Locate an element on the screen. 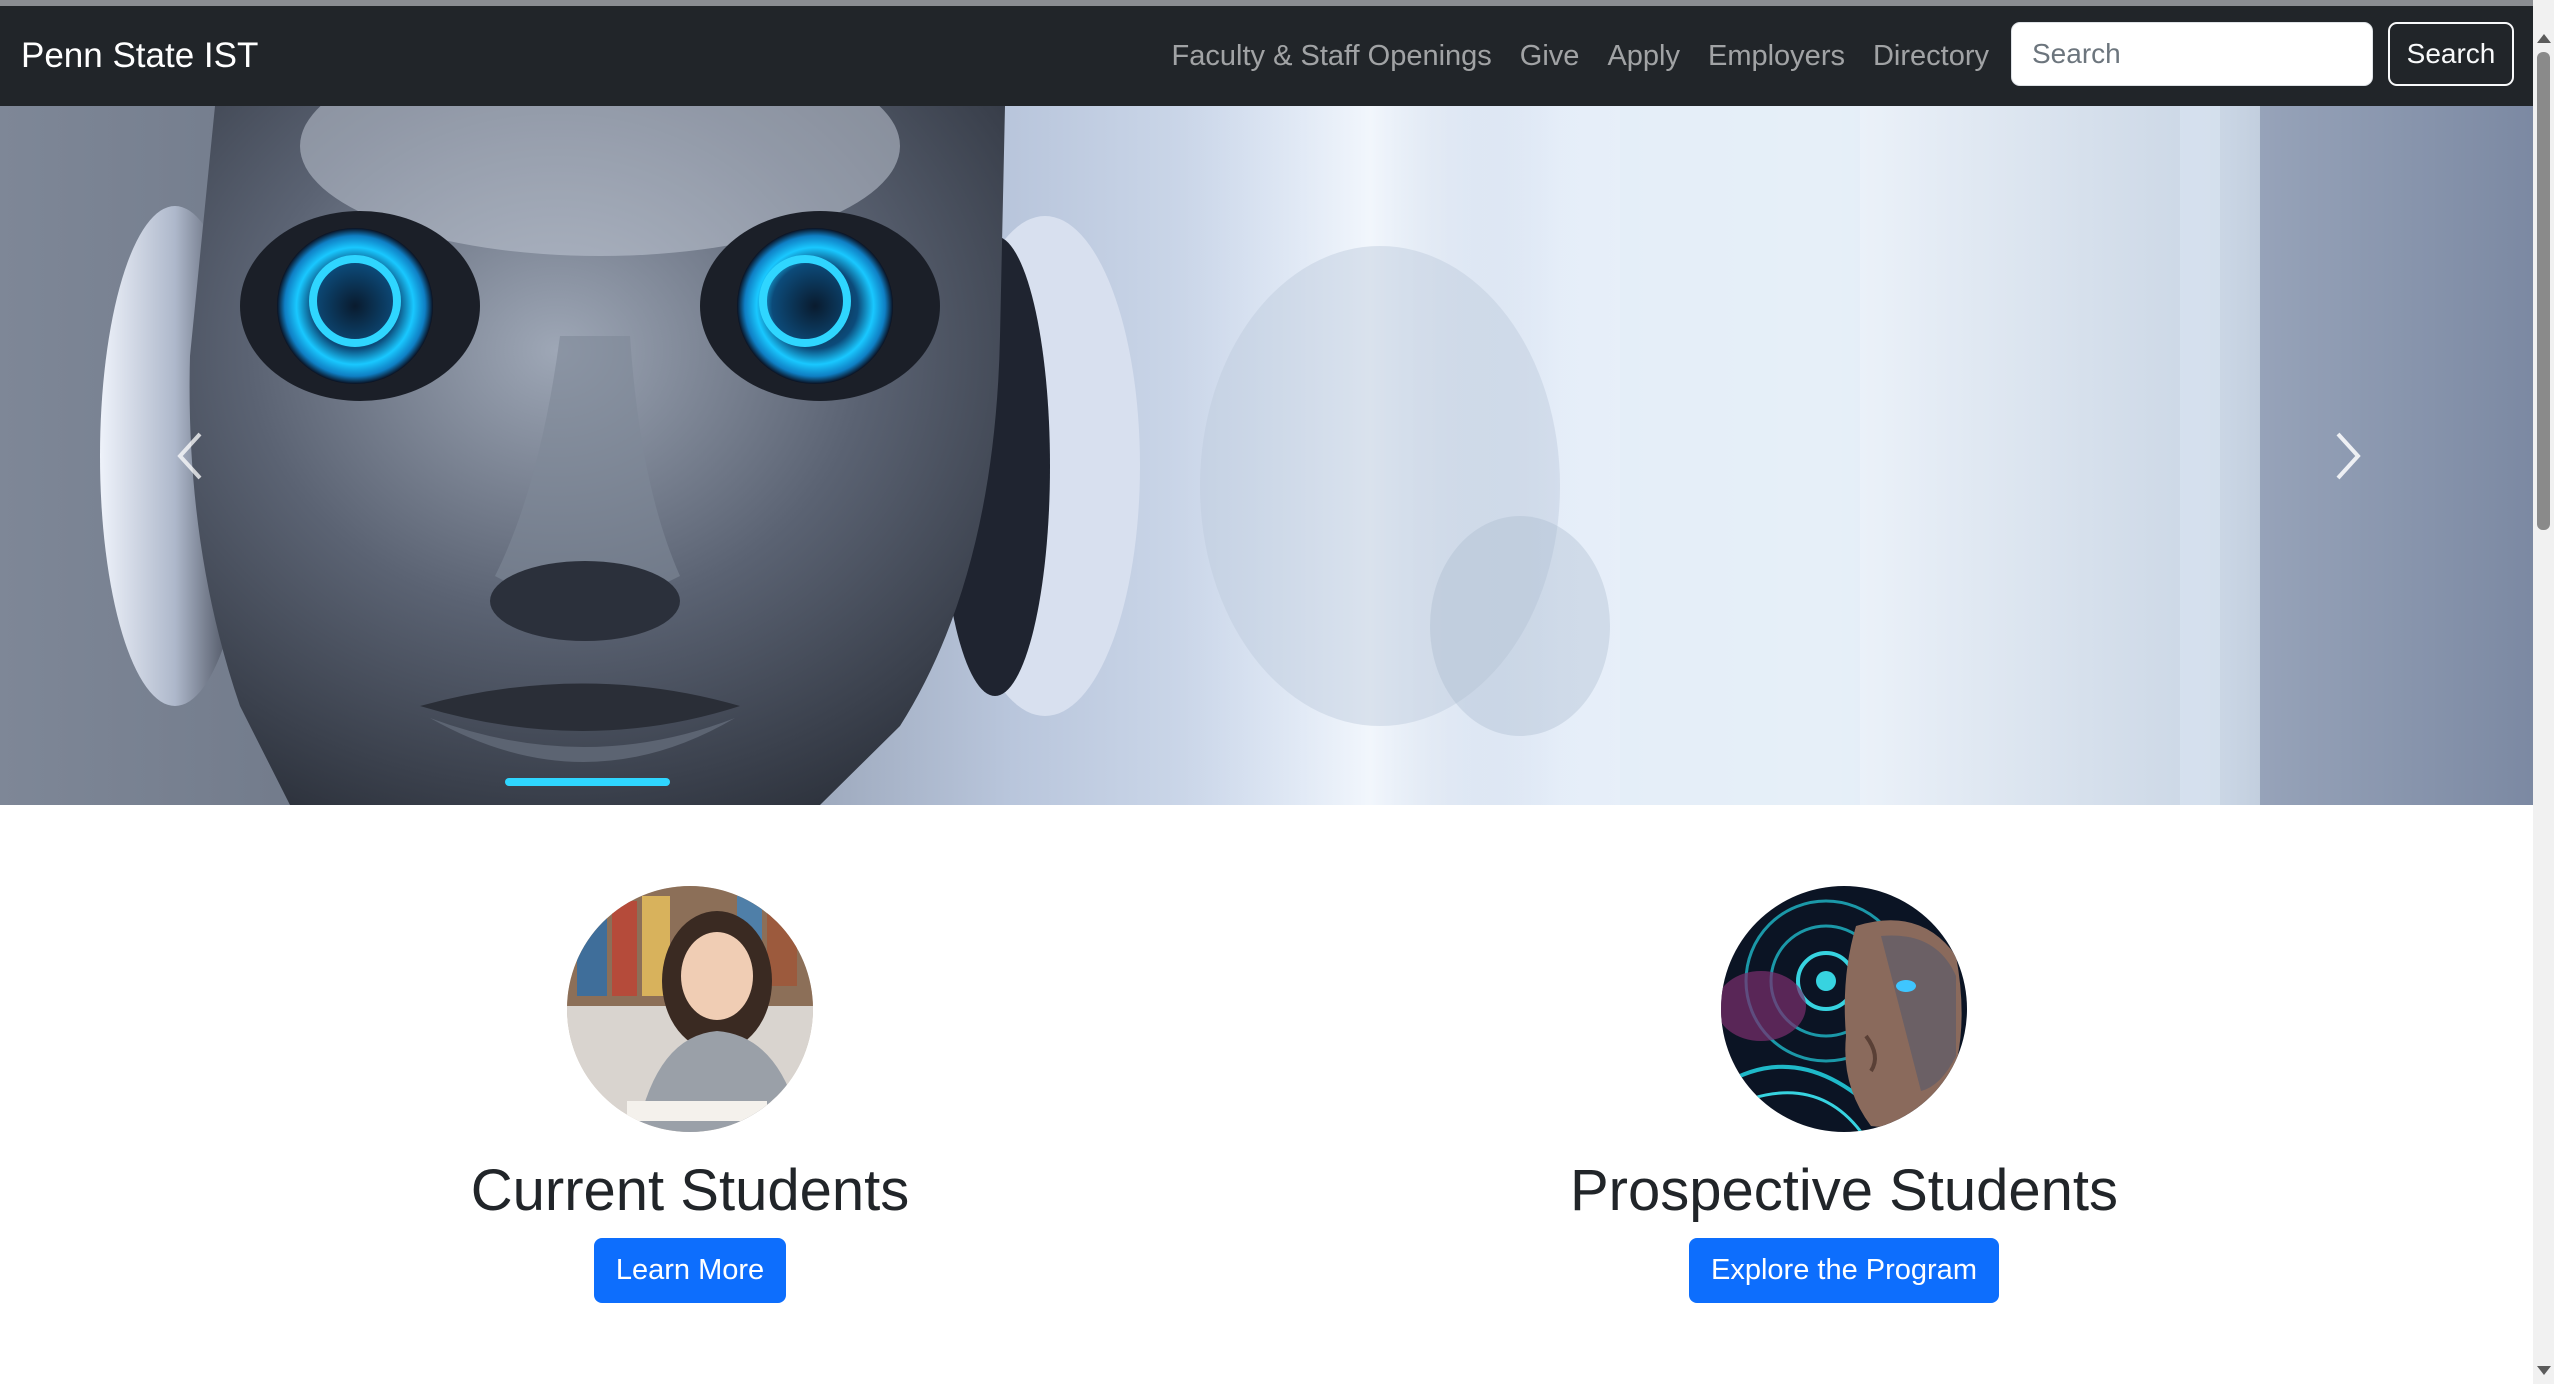  scrollbar-thumb is located at coordinates (2543, 291).